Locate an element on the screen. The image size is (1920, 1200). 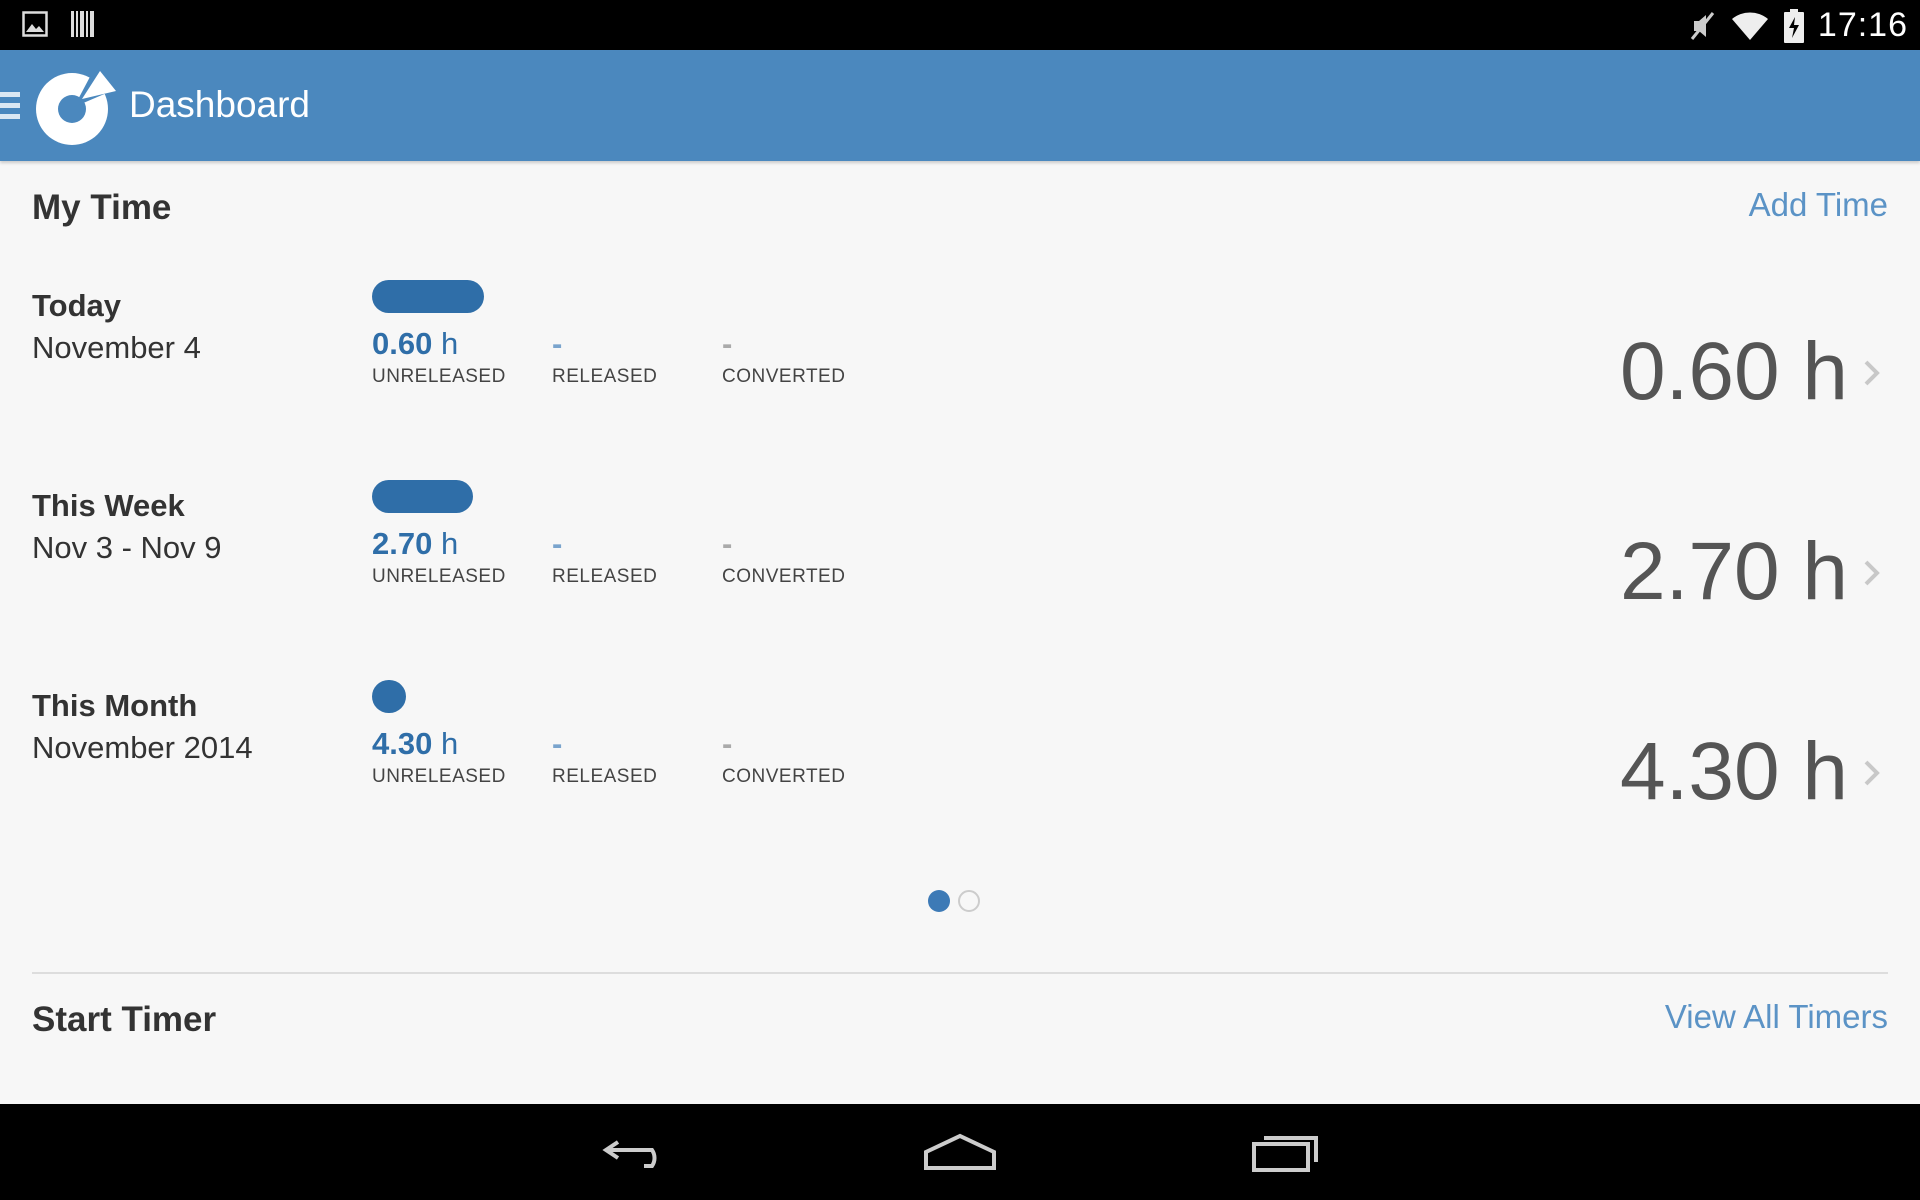
navigation-bar is located at coordinates (960, 1152).